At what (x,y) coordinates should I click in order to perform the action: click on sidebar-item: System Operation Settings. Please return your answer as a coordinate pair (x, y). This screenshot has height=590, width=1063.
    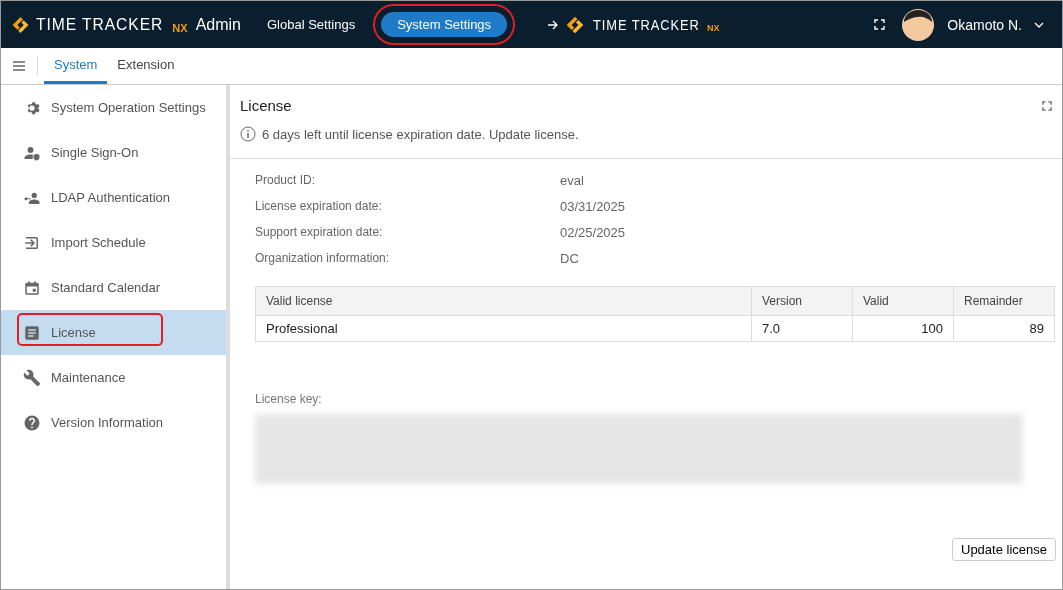
    Looking at the image, I should click on (113, 107).